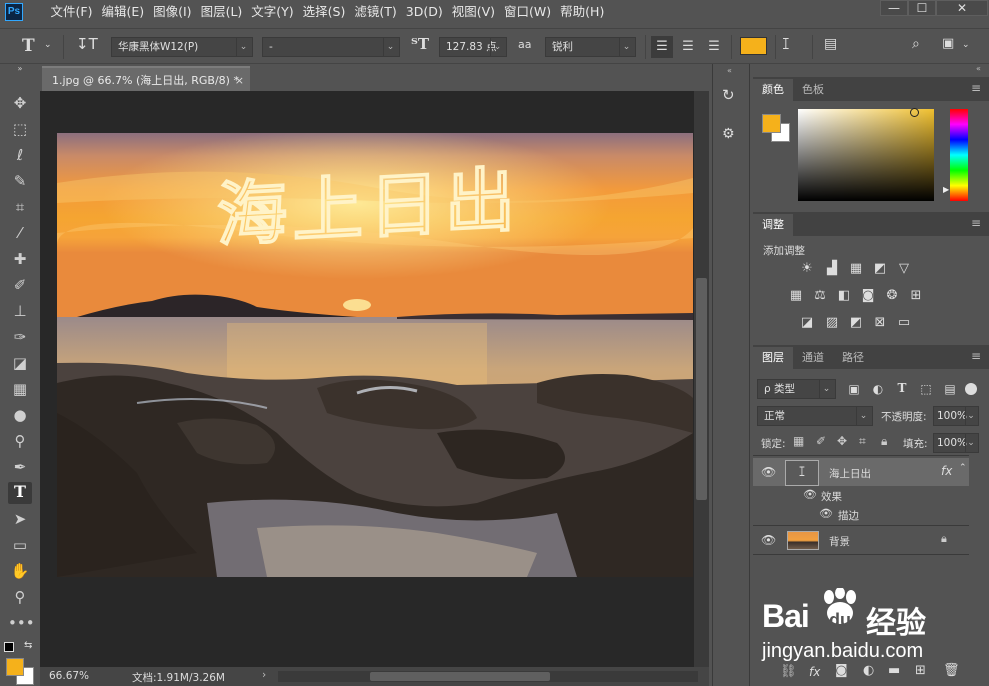  Describe the element at coordinates (473, 47) in the screenshot. I see `font-size-select: 127.83 点 ⌄` at that location.